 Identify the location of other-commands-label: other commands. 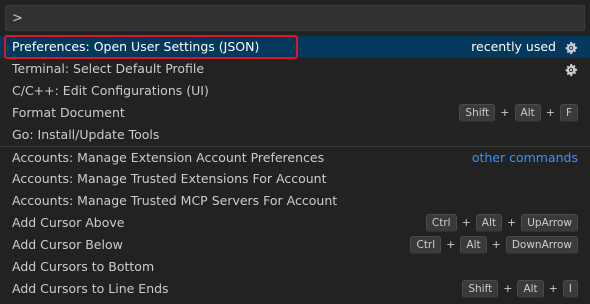
(524, 157).